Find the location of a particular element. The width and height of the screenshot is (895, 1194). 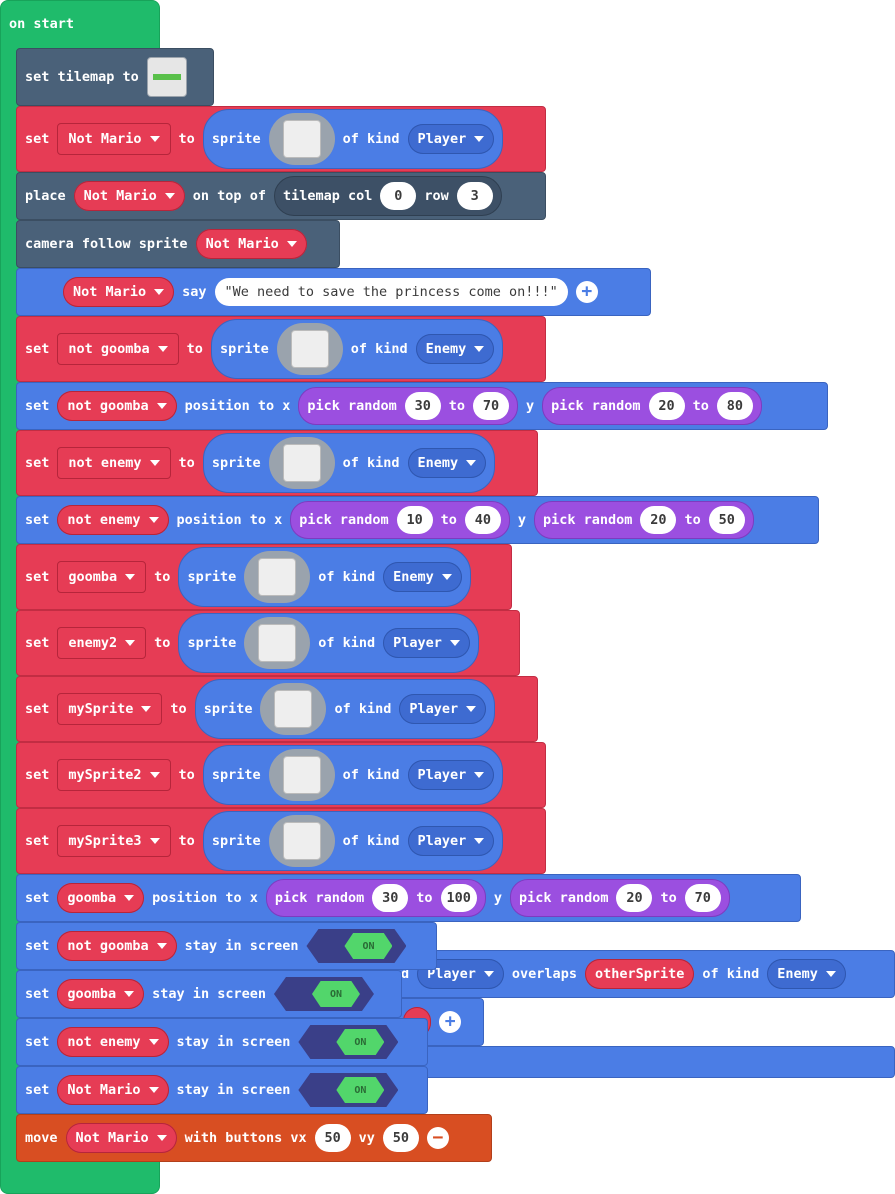

variable-dropdown: mySprite2 is located at coordinates (114, 775).